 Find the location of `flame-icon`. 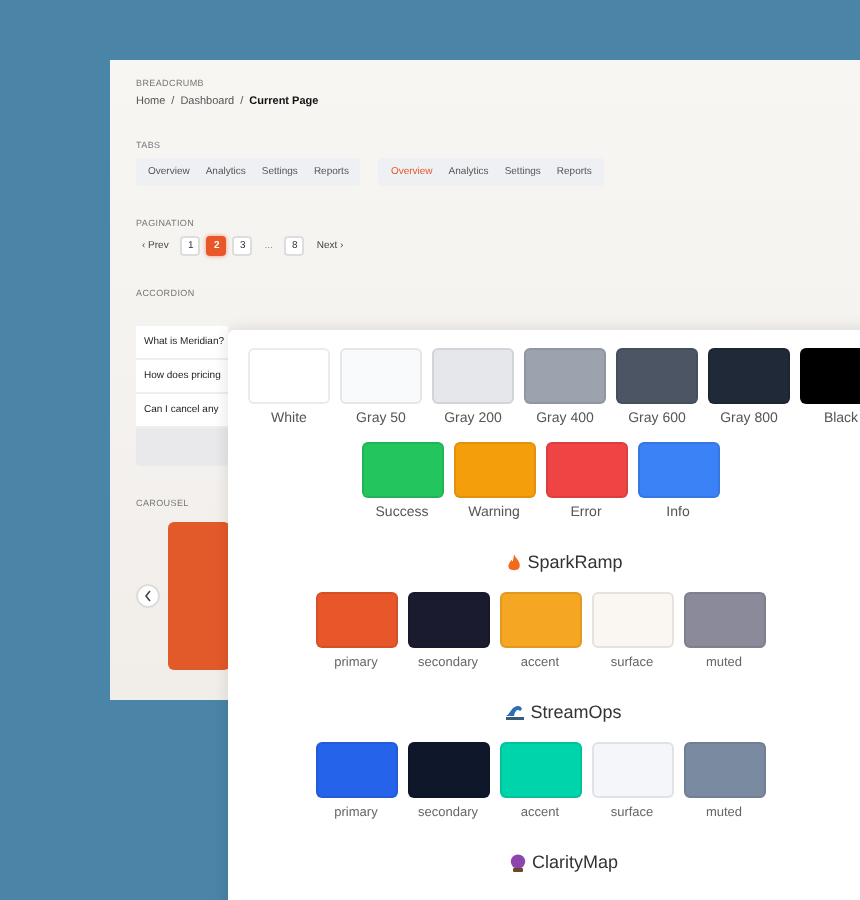

flame-icon is located at coordinates (513, 562).